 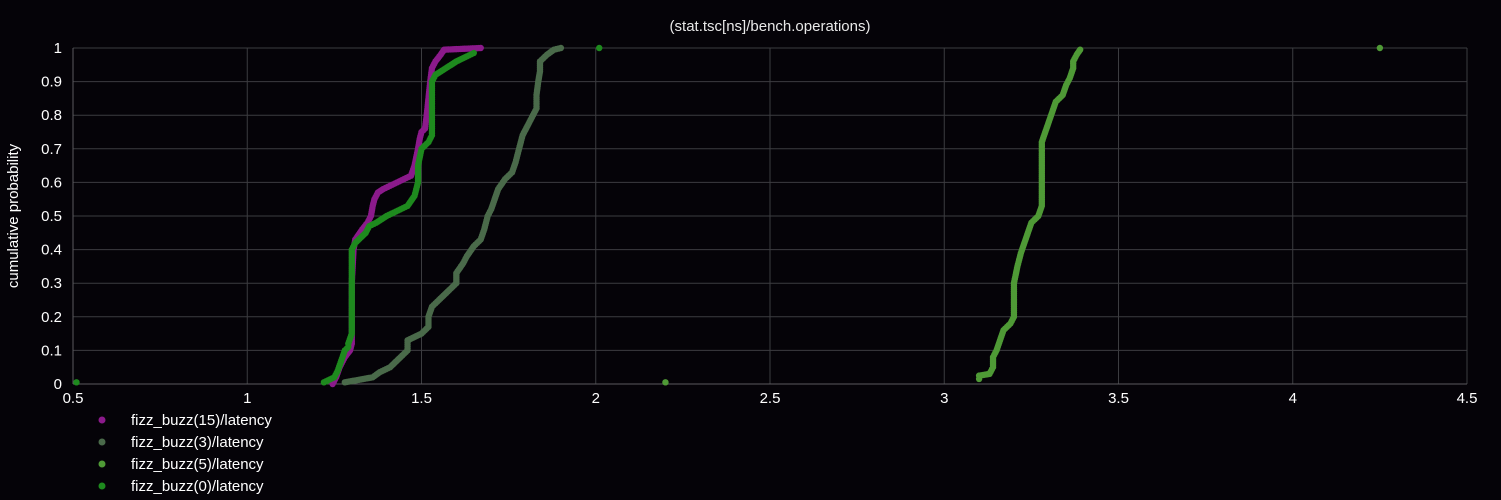 I want to click on legend-item: fizz_buzz(3)/latency, so click(x=181, y=442).